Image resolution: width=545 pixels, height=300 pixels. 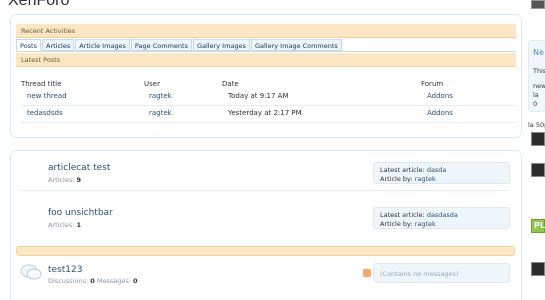 I want to click on thread-link: tedasdsds, so click(x=45, y=113).